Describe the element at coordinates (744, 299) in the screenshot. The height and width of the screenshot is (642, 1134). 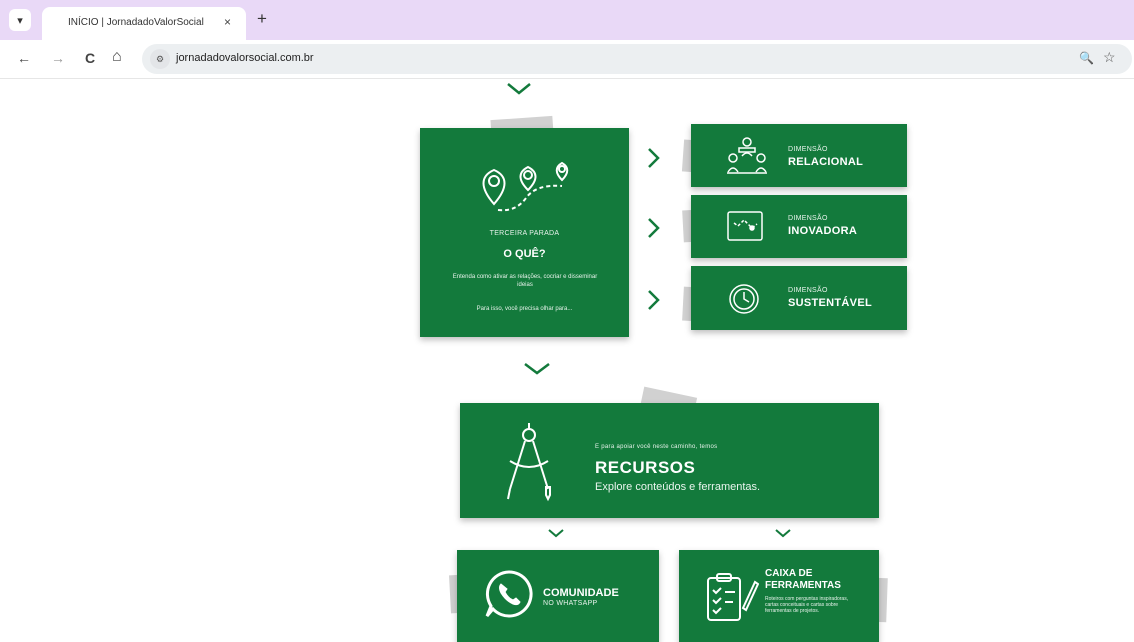
I see `clock-icon` at that location.